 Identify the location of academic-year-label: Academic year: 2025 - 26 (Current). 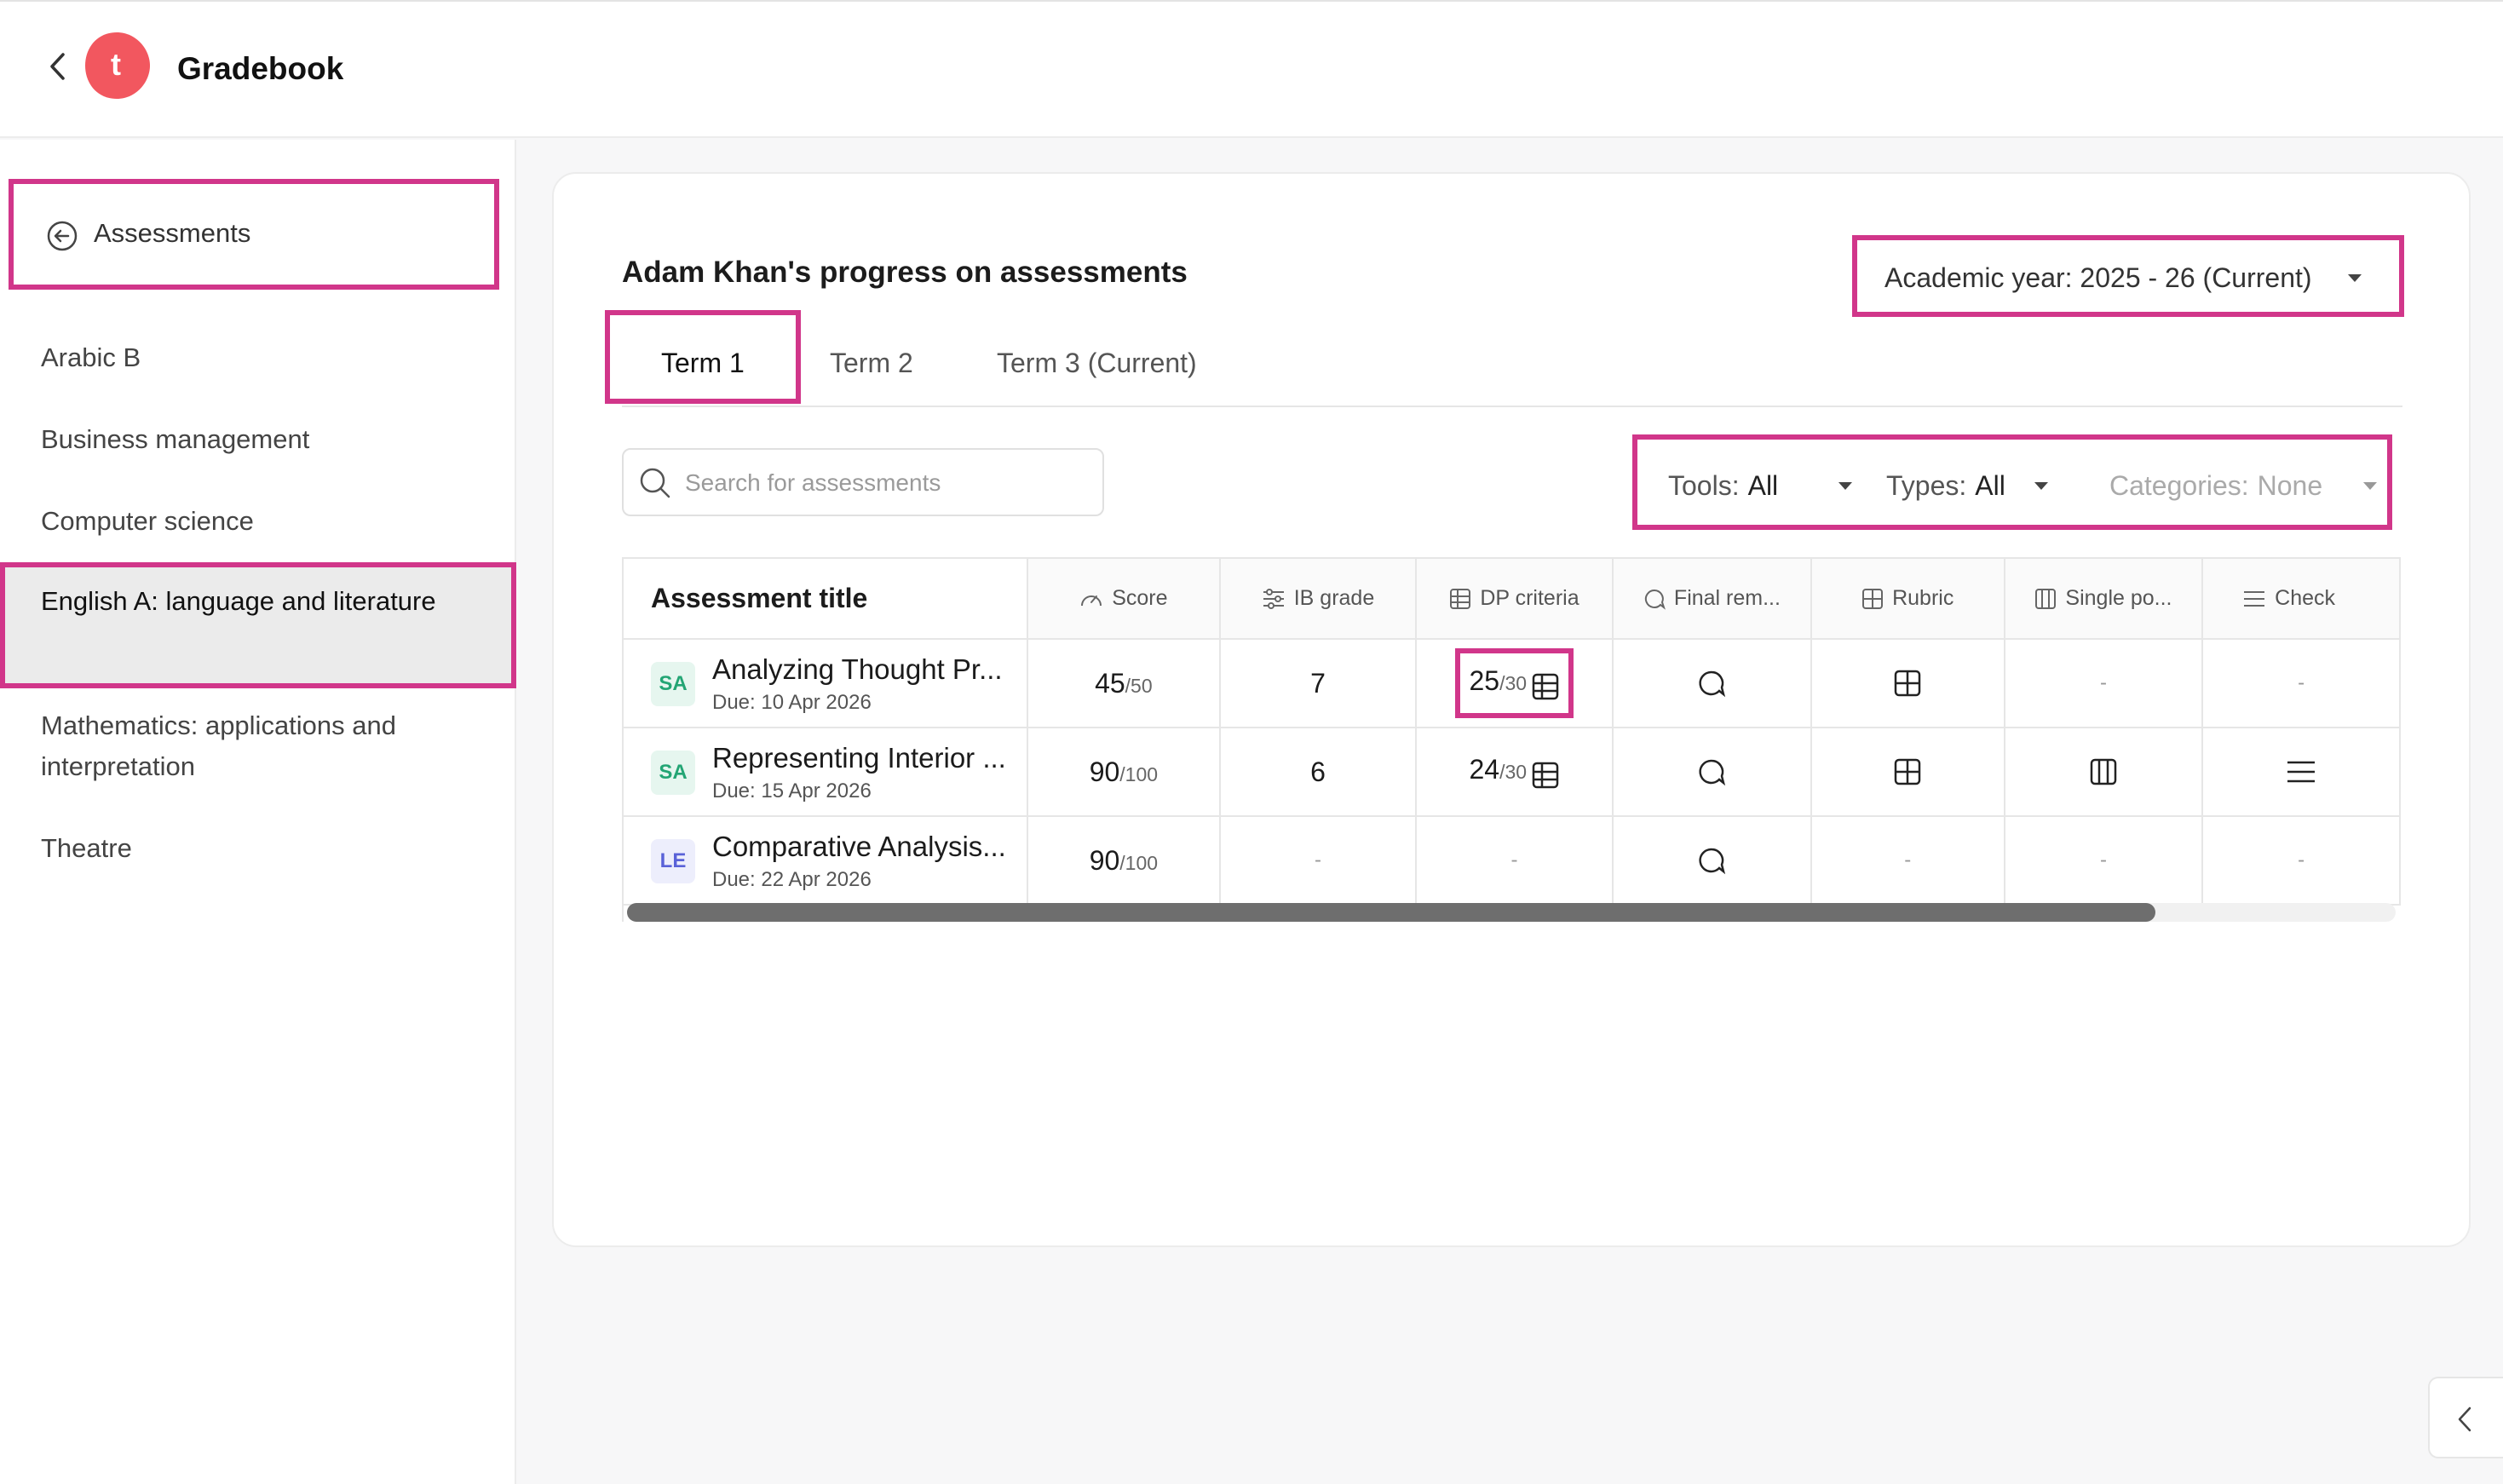
(2098, 277).